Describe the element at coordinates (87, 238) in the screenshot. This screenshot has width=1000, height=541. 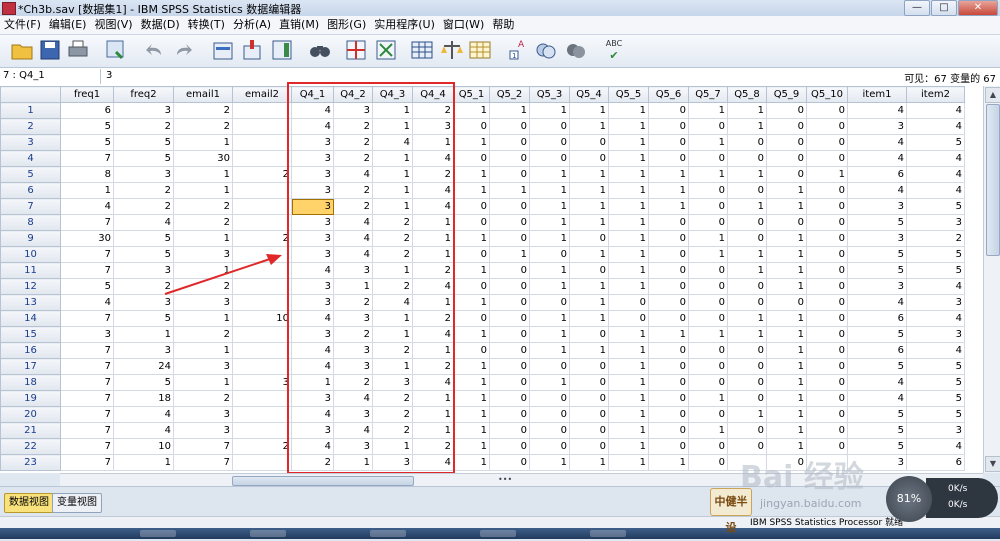
I see `data-cell: 30` at that location.